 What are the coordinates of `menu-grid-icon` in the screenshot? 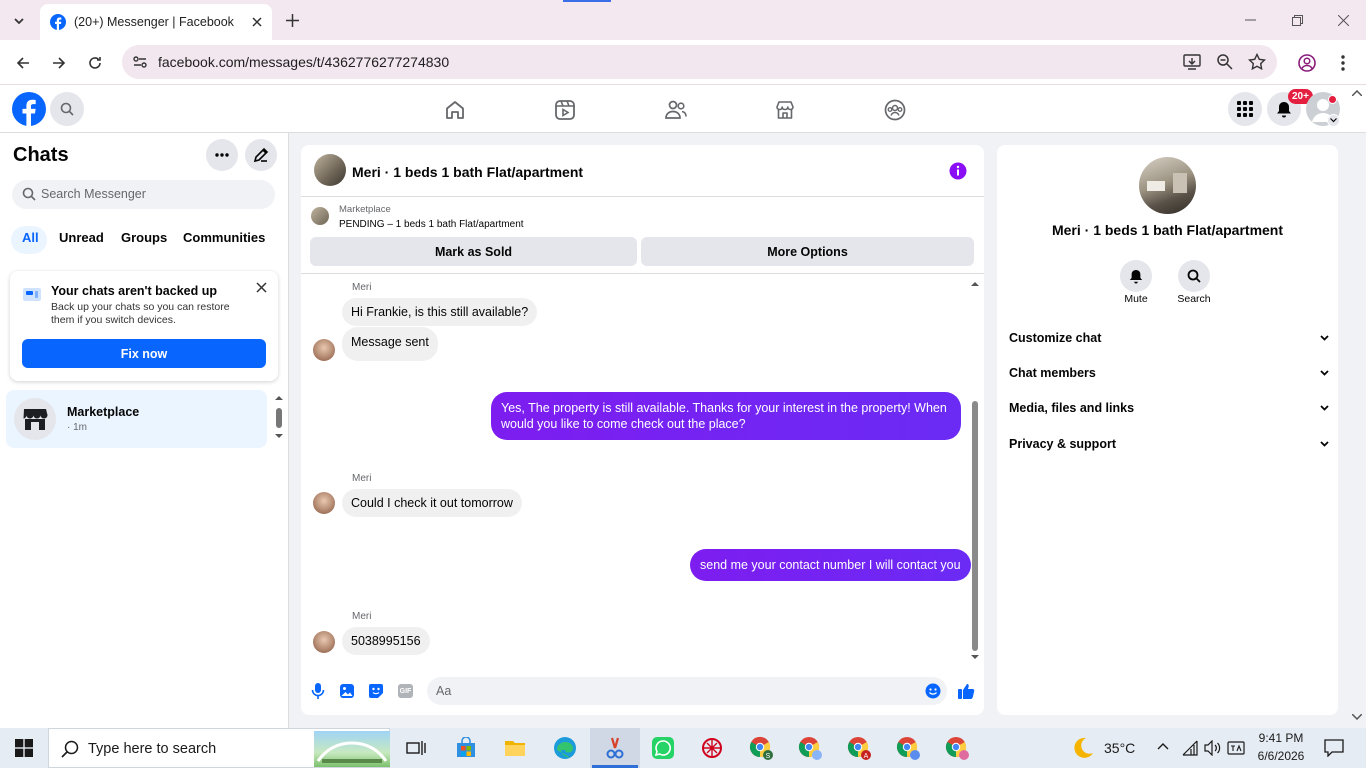 It's located at (1245, 109).